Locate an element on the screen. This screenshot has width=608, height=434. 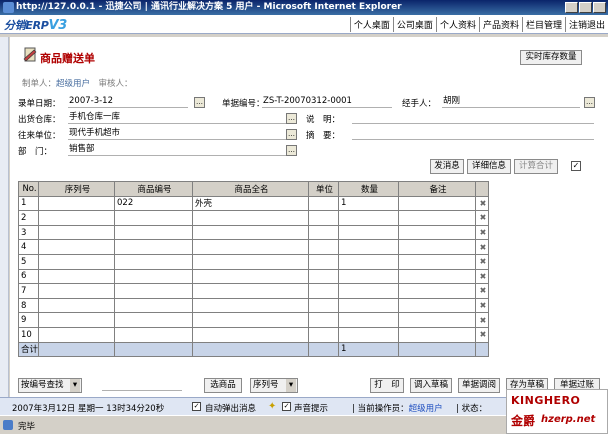
nav-item-3: 产品资料 is located at coordinates (500, 24).